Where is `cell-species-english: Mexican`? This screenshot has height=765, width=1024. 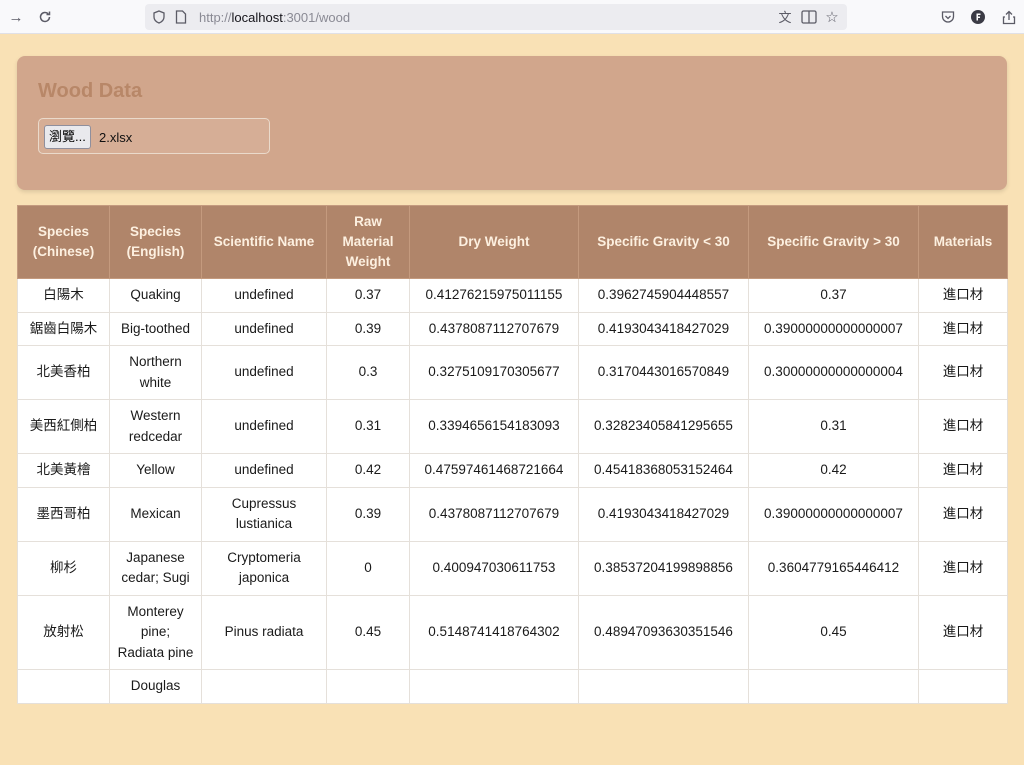
cell-species-english: Mexican is located at coordinates (155, 514).